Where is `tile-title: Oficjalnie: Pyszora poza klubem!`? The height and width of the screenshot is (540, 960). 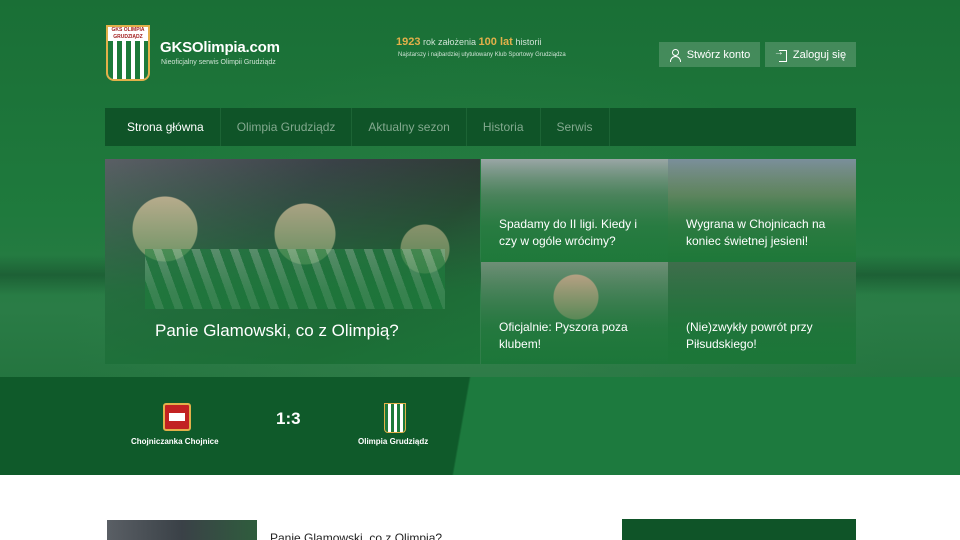 tile-title: Oficjalnie: Pyszora poza klubem! is located at coordinates (563, 335).